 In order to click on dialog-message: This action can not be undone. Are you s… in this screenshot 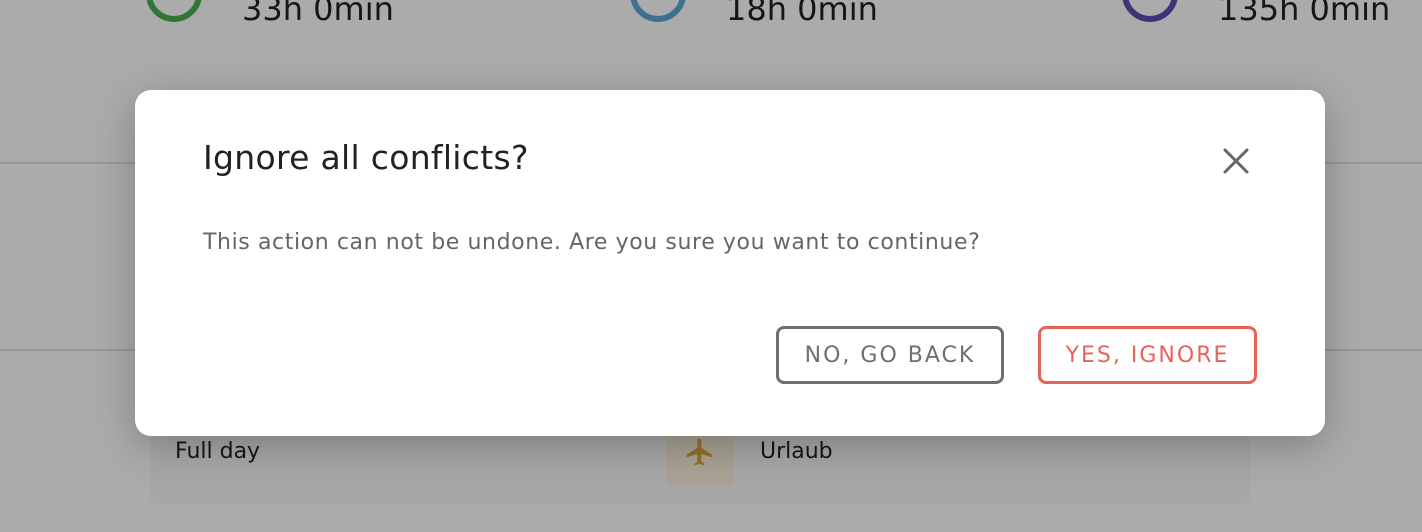, I will do `click(592, 242)`.